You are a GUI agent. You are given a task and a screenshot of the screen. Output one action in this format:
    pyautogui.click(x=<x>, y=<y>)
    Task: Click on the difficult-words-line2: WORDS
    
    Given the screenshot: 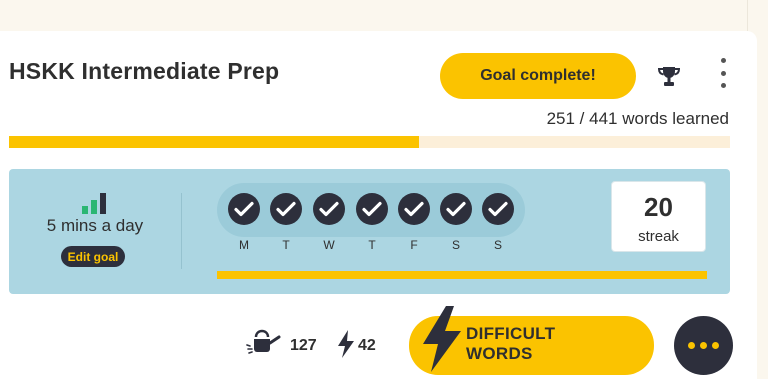 What is the action you would take?
    pyautogui.click(x=499, y=353)
    